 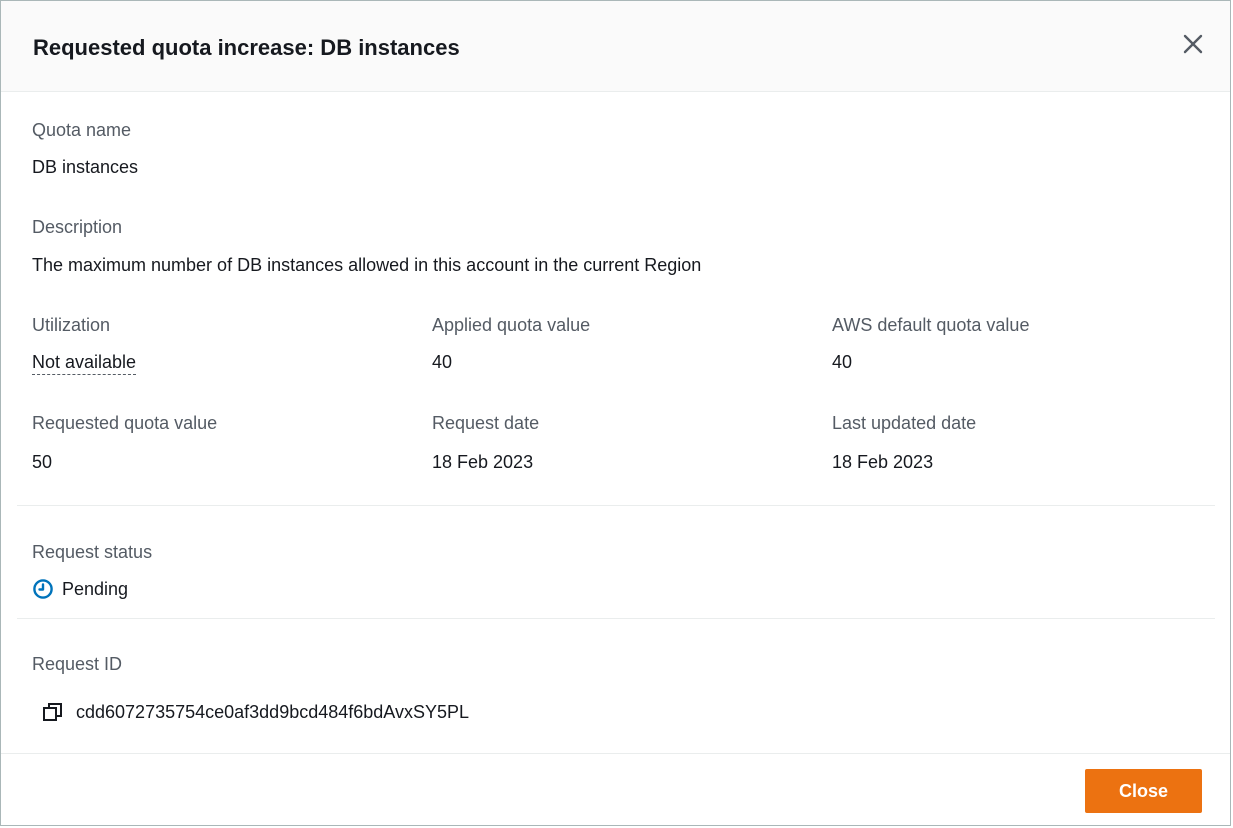 What do you see at coordinates (883, 462) in the screenshot?
I see `last-updated-value: 18 Feb 2023` at bounding box center [883, 462].